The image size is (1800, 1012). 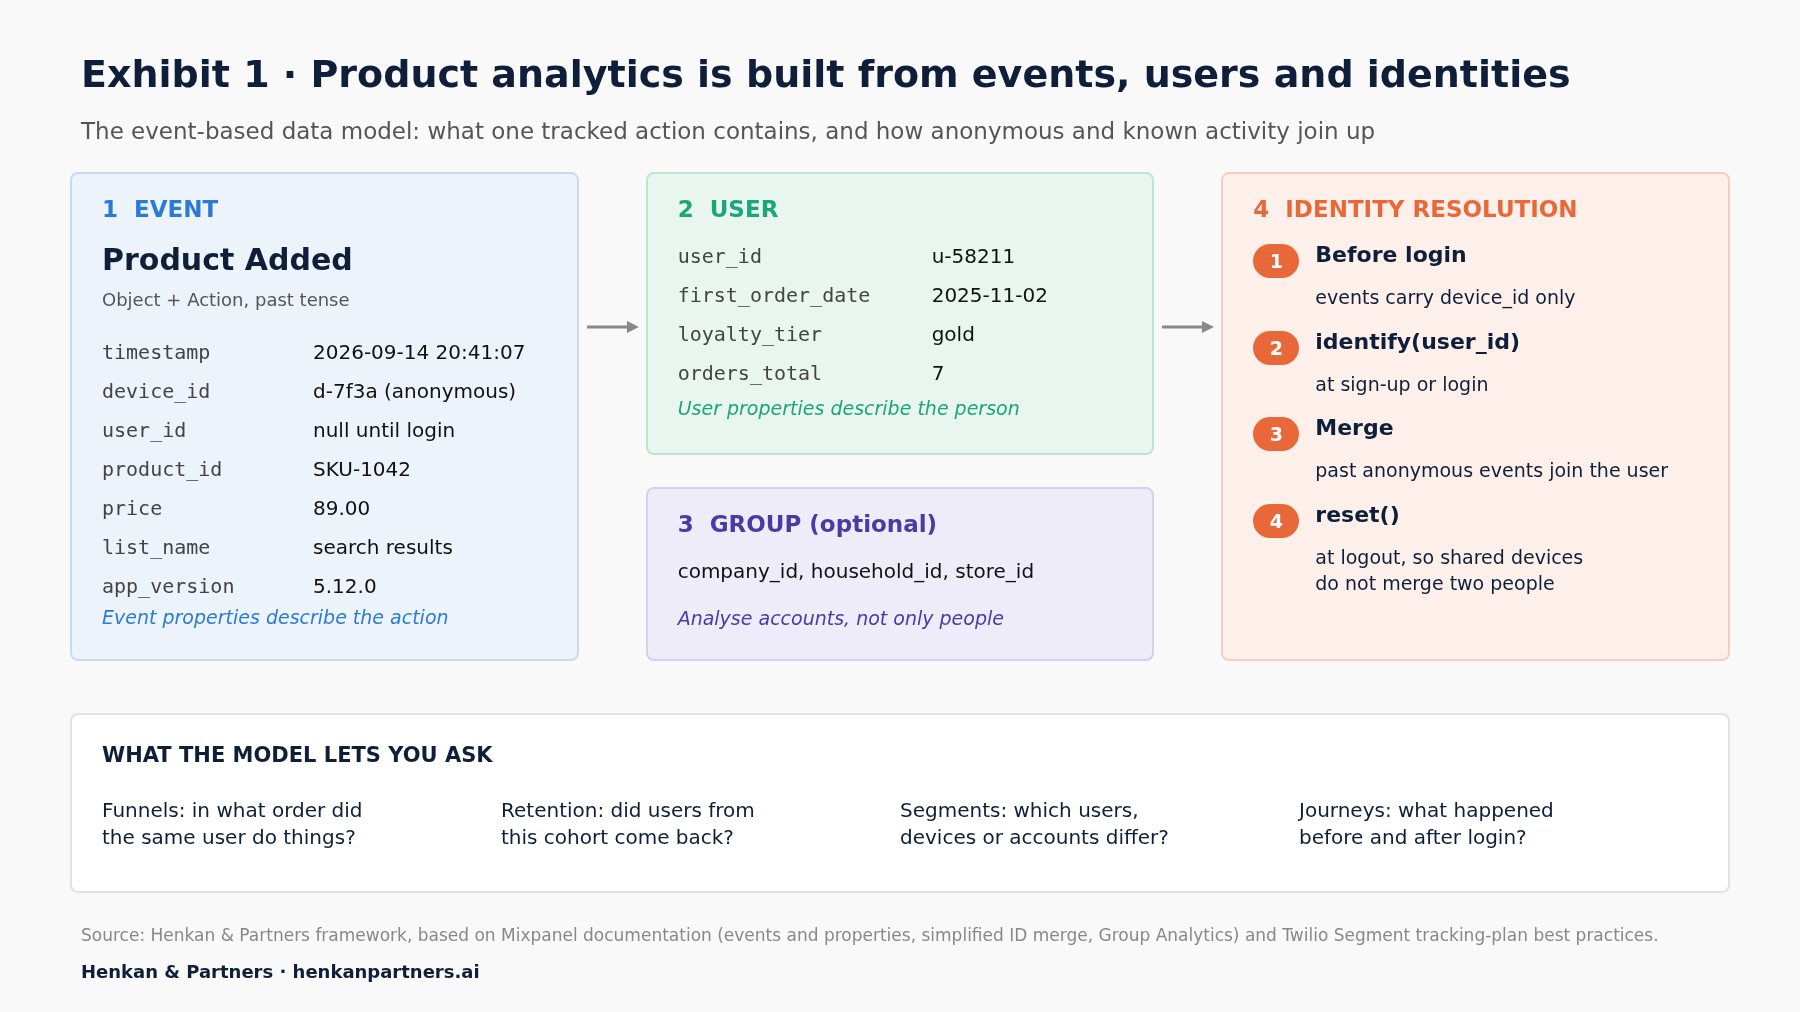 I want to click on card-heading: 4 IDENTITY RESOLUTION, so click(x=1416, y=209).